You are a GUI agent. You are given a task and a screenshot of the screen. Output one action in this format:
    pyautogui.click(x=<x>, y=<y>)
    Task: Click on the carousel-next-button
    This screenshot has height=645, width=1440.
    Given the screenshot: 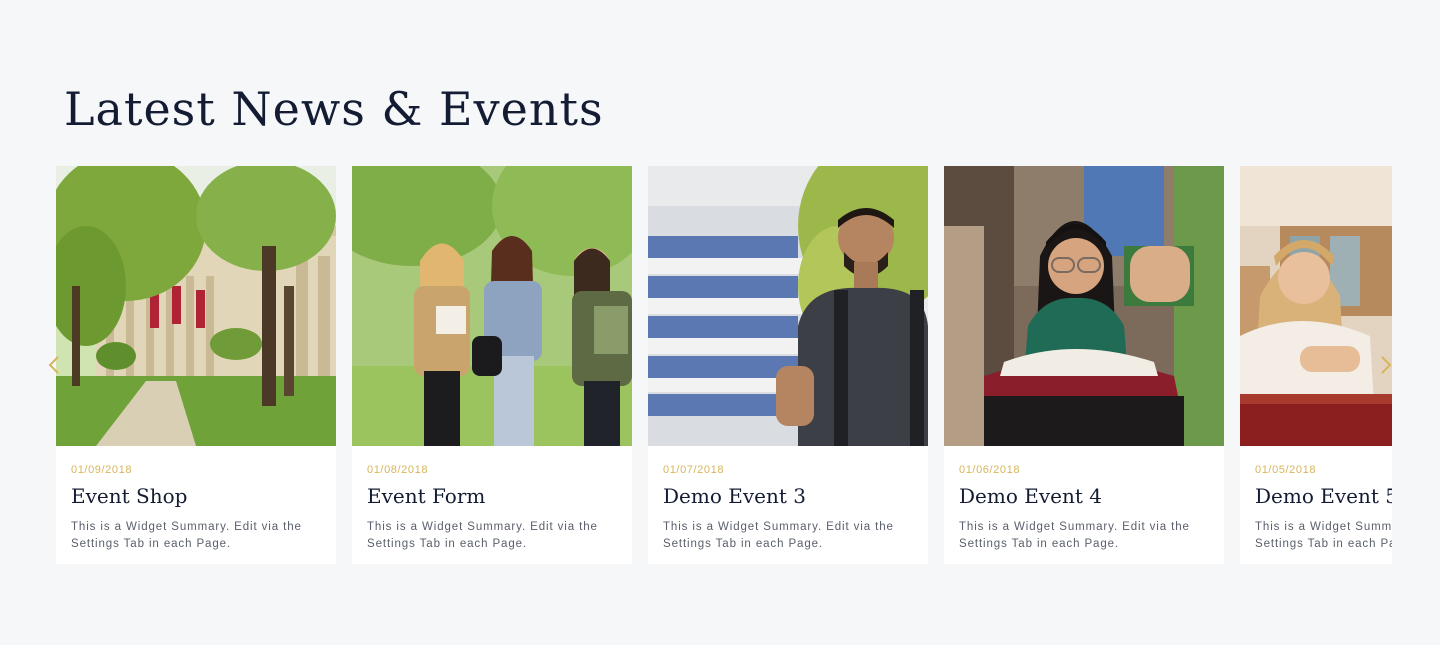 What is the action you would take?
    pyautogui.click(x=1386, y=365)
    